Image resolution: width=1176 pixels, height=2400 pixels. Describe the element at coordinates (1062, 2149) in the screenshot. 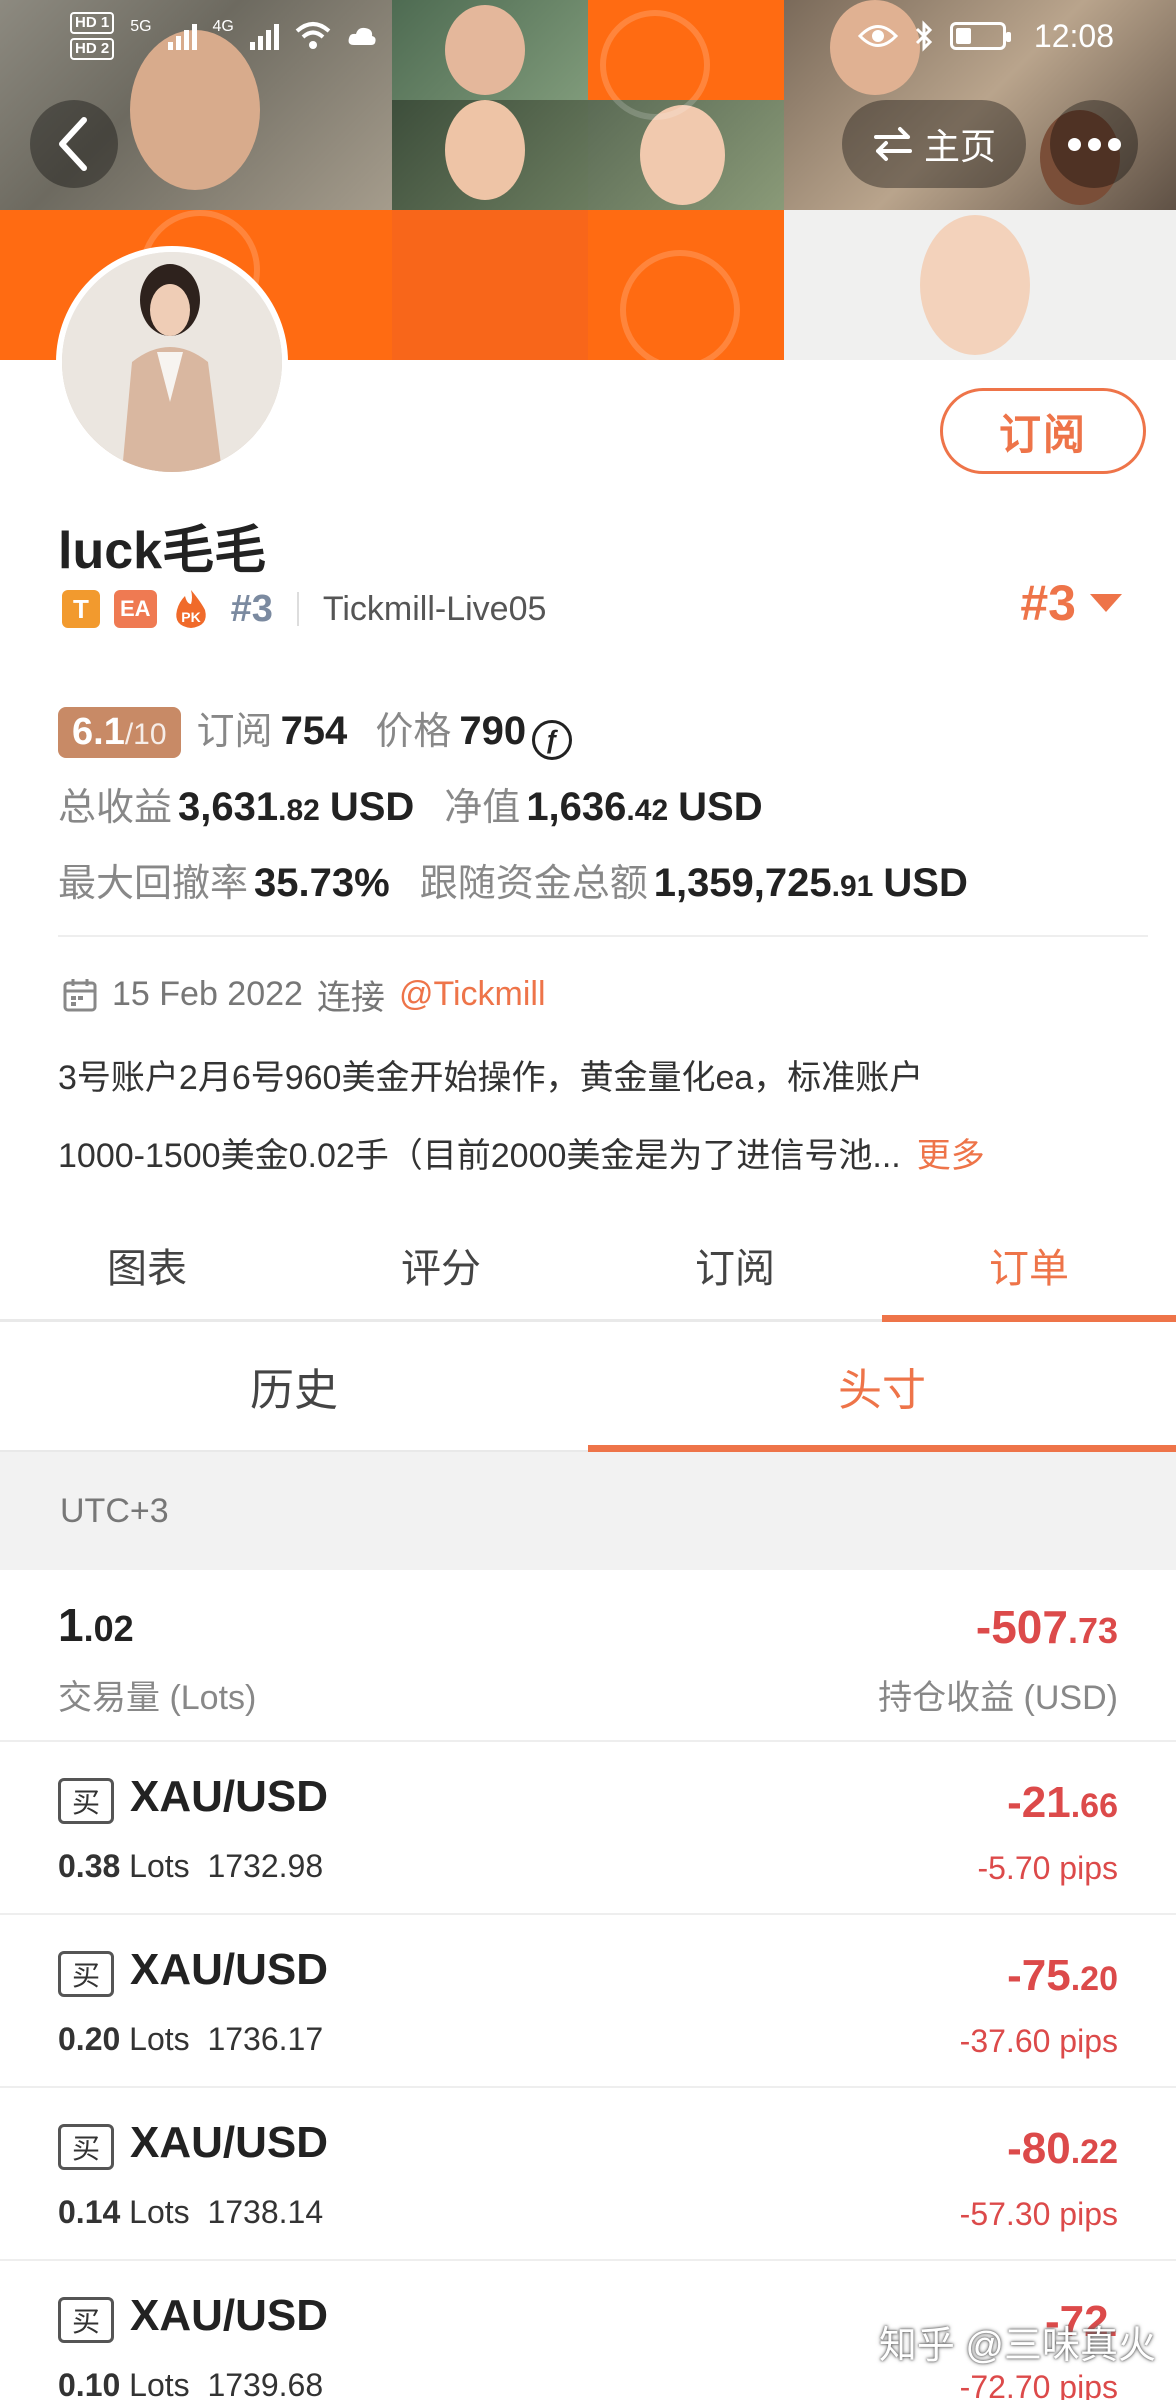

I see `position-profit: -80.22` at that location.